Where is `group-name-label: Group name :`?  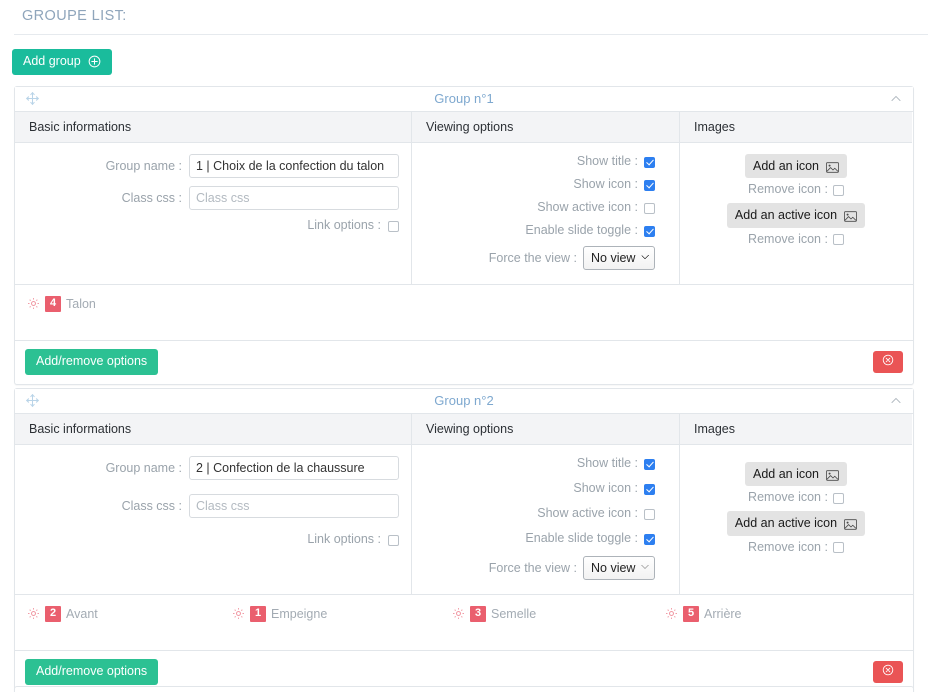 group-name-label: Group name : is located at coordinates (143, 468).